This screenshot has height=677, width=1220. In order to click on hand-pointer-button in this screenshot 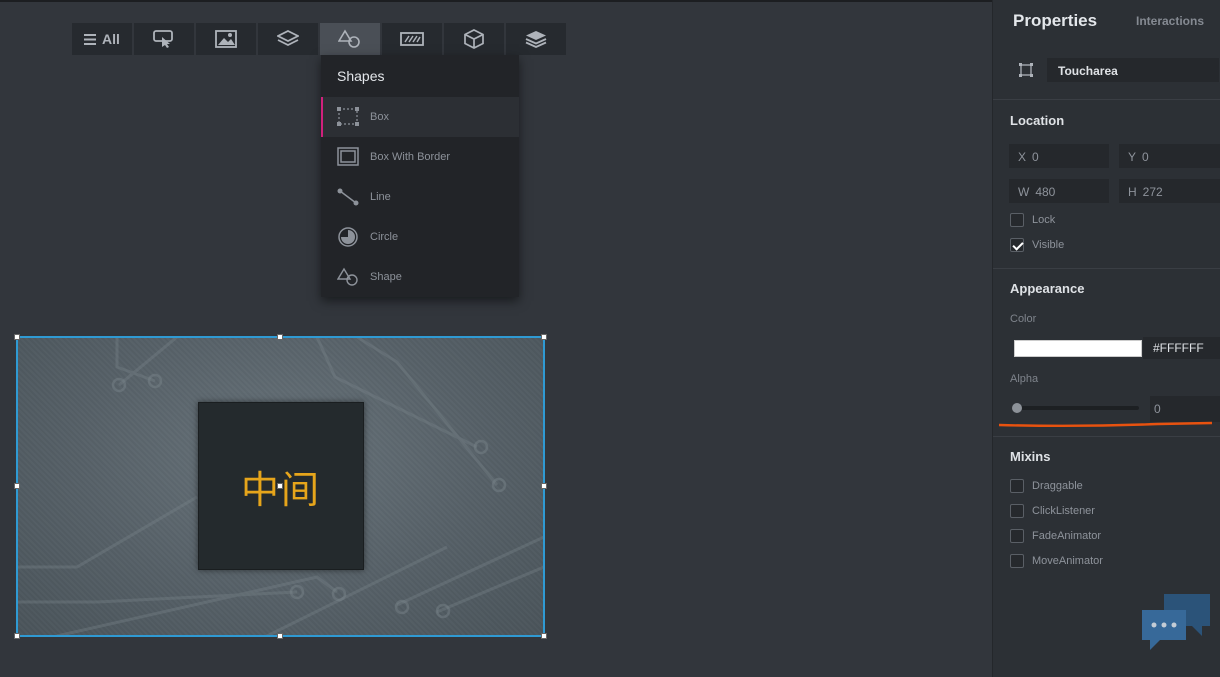, I will do `click(164, 39)`.